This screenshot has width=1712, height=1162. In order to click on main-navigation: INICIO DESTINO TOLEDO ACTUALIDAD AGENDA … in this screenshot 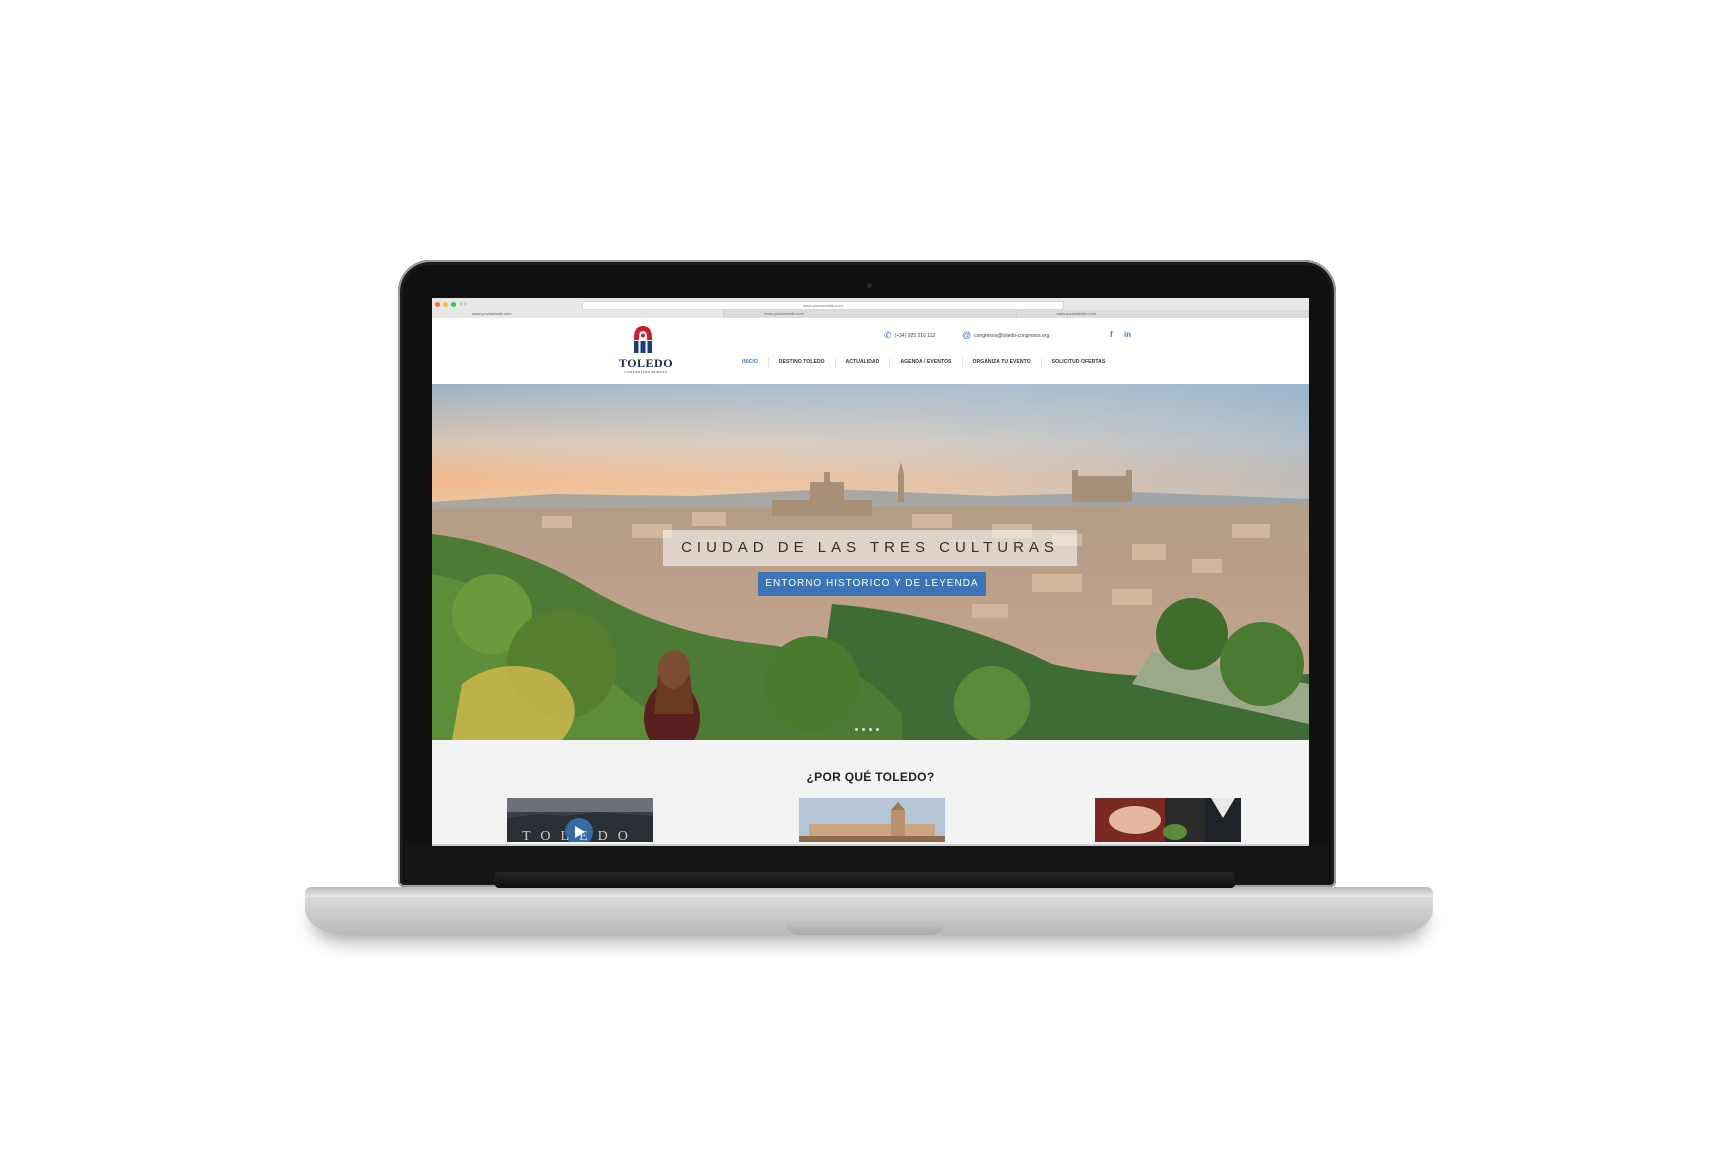, I will do `click(923, 362)`.